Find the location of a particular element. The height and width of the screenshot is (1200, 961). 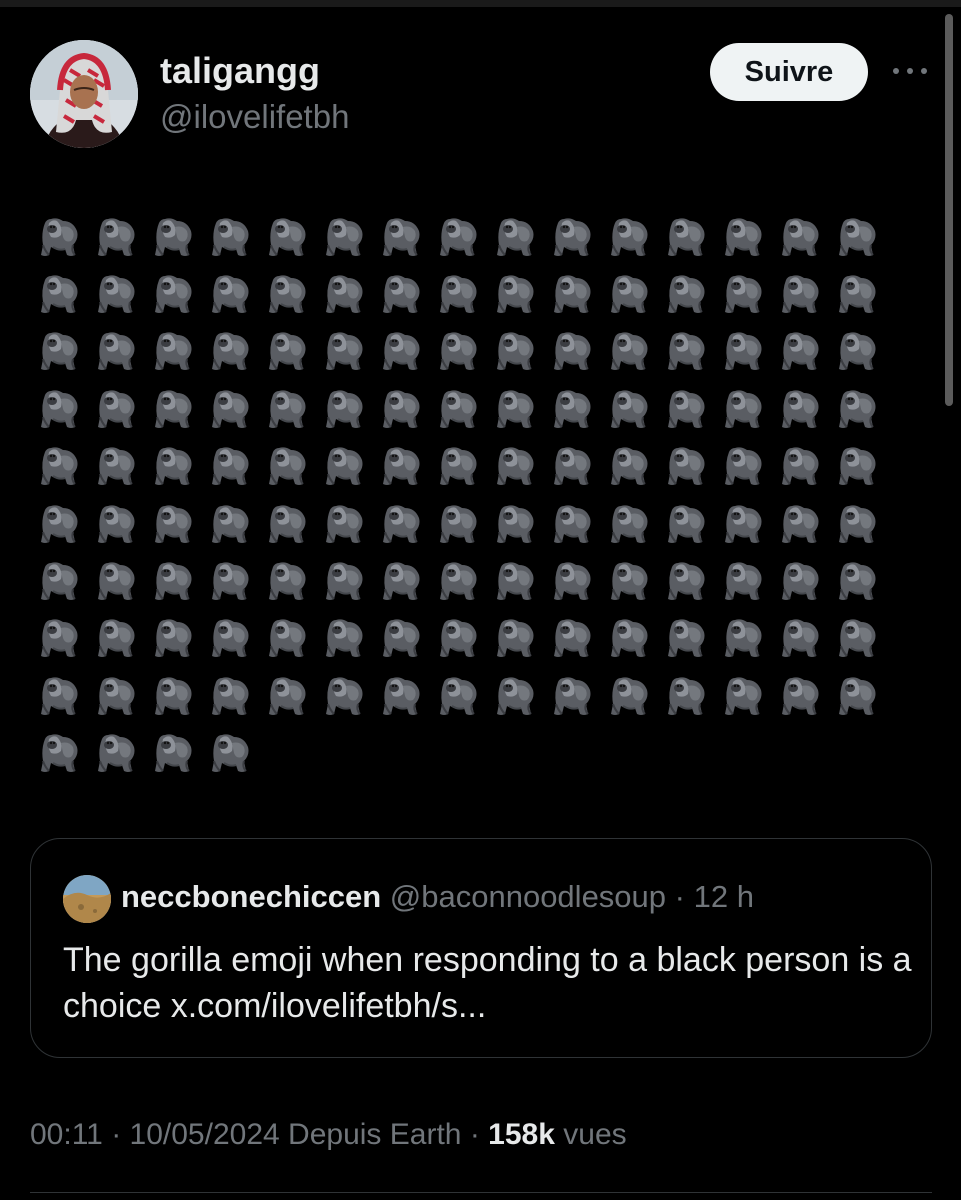

more-options-button is located at coordinates (910, 71).